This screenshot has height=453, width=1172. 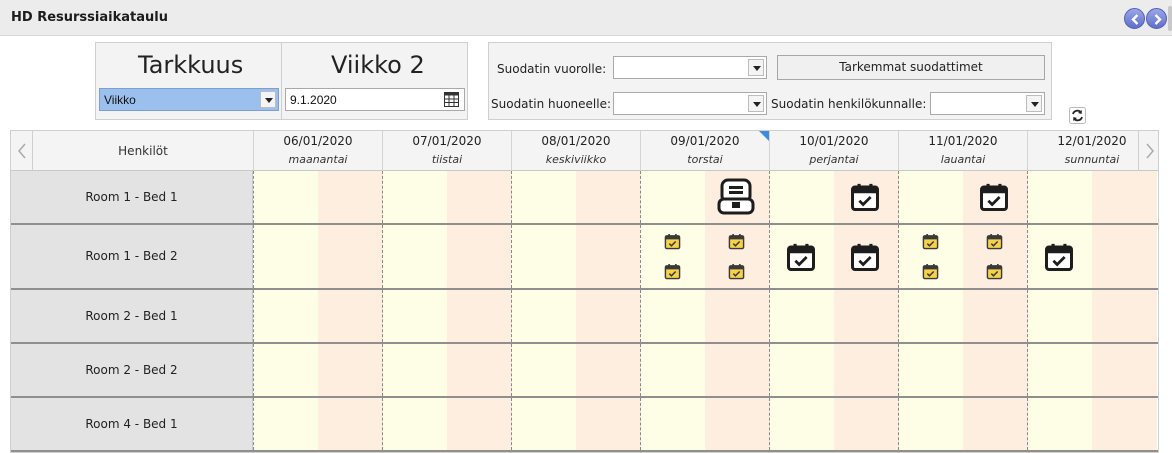 What do you see at coordinates (375, 99) in the screenshot?
I see `date-input: 9.1.2020` at bounding box center [375, 99].